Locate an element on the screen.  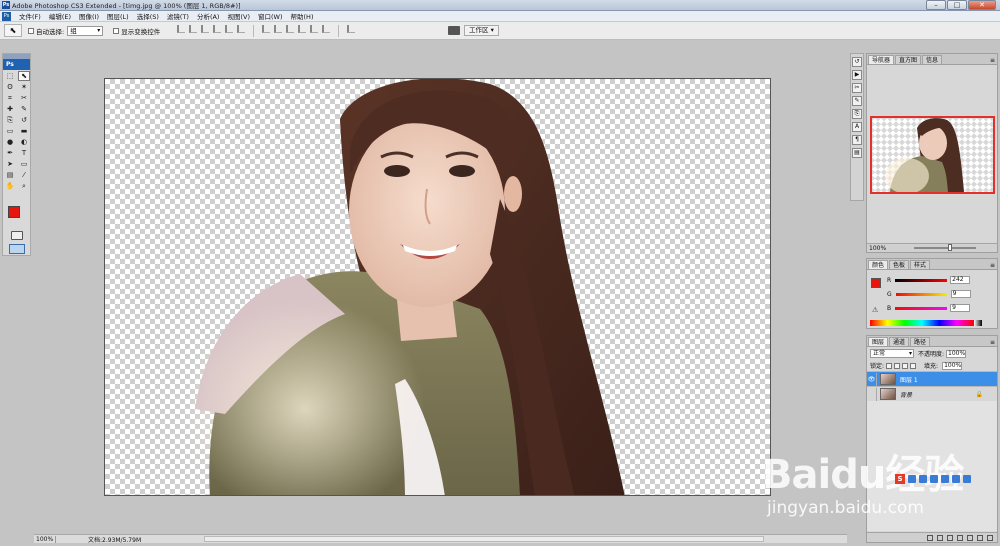
link-layers-icon is located at coordinates (930, 537).